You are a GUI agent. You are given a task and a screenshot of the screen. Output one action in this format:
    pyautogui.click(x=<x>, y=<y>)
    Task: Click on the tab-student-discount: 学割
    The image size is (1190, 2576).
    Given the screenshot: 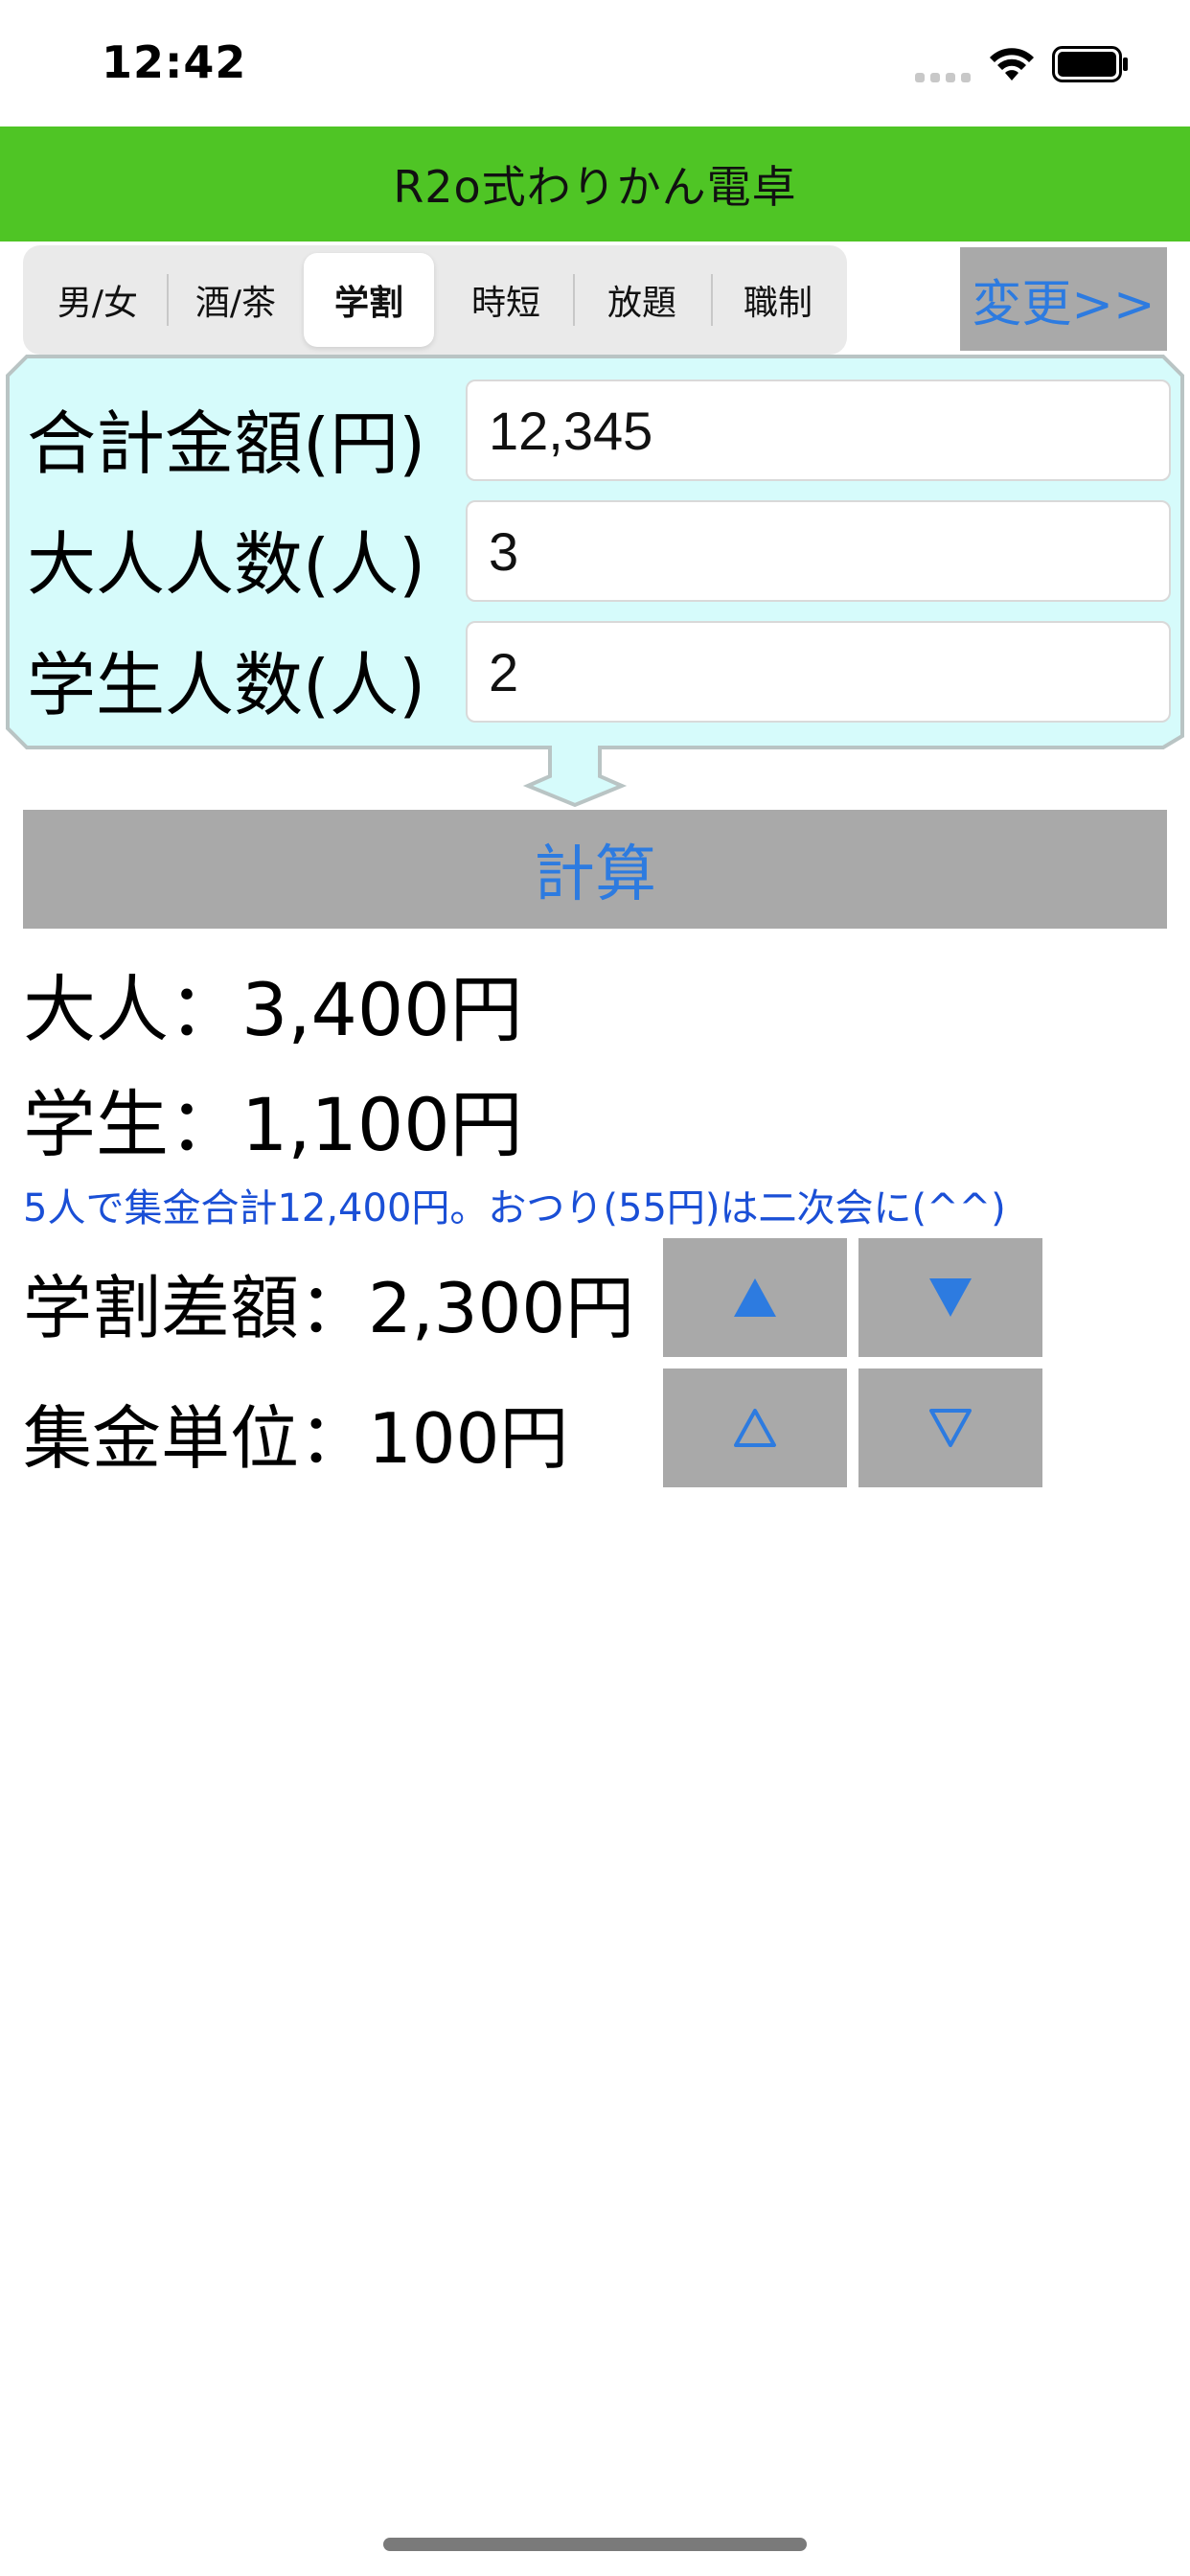 What is the action you would take?
    pyautogui.click(x=369, y=300)
    